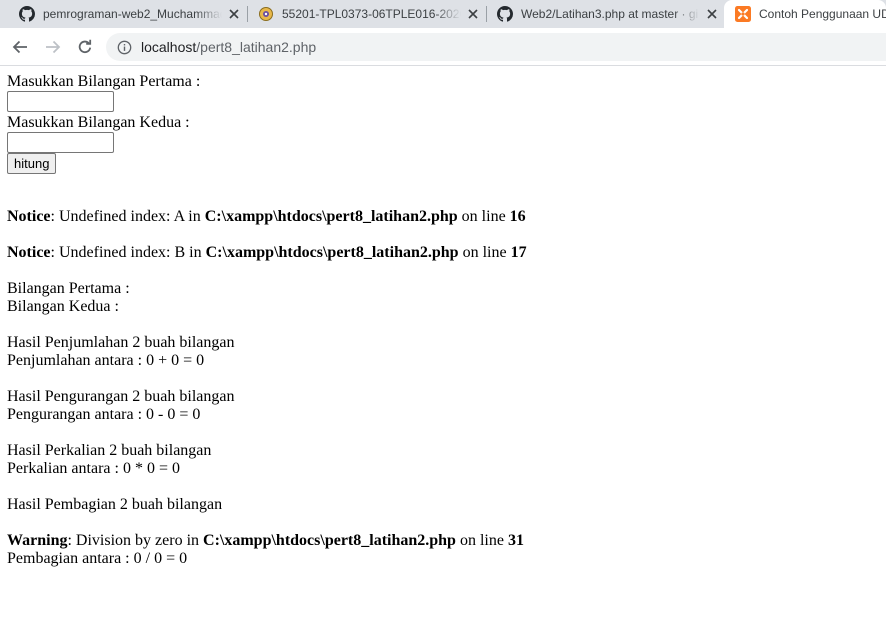  What do you see at coordinates (610, 14) in the screenshot?
I see `tab-title: Web2/Latihan3.php at master · gi` at bounding box center [610, 14].